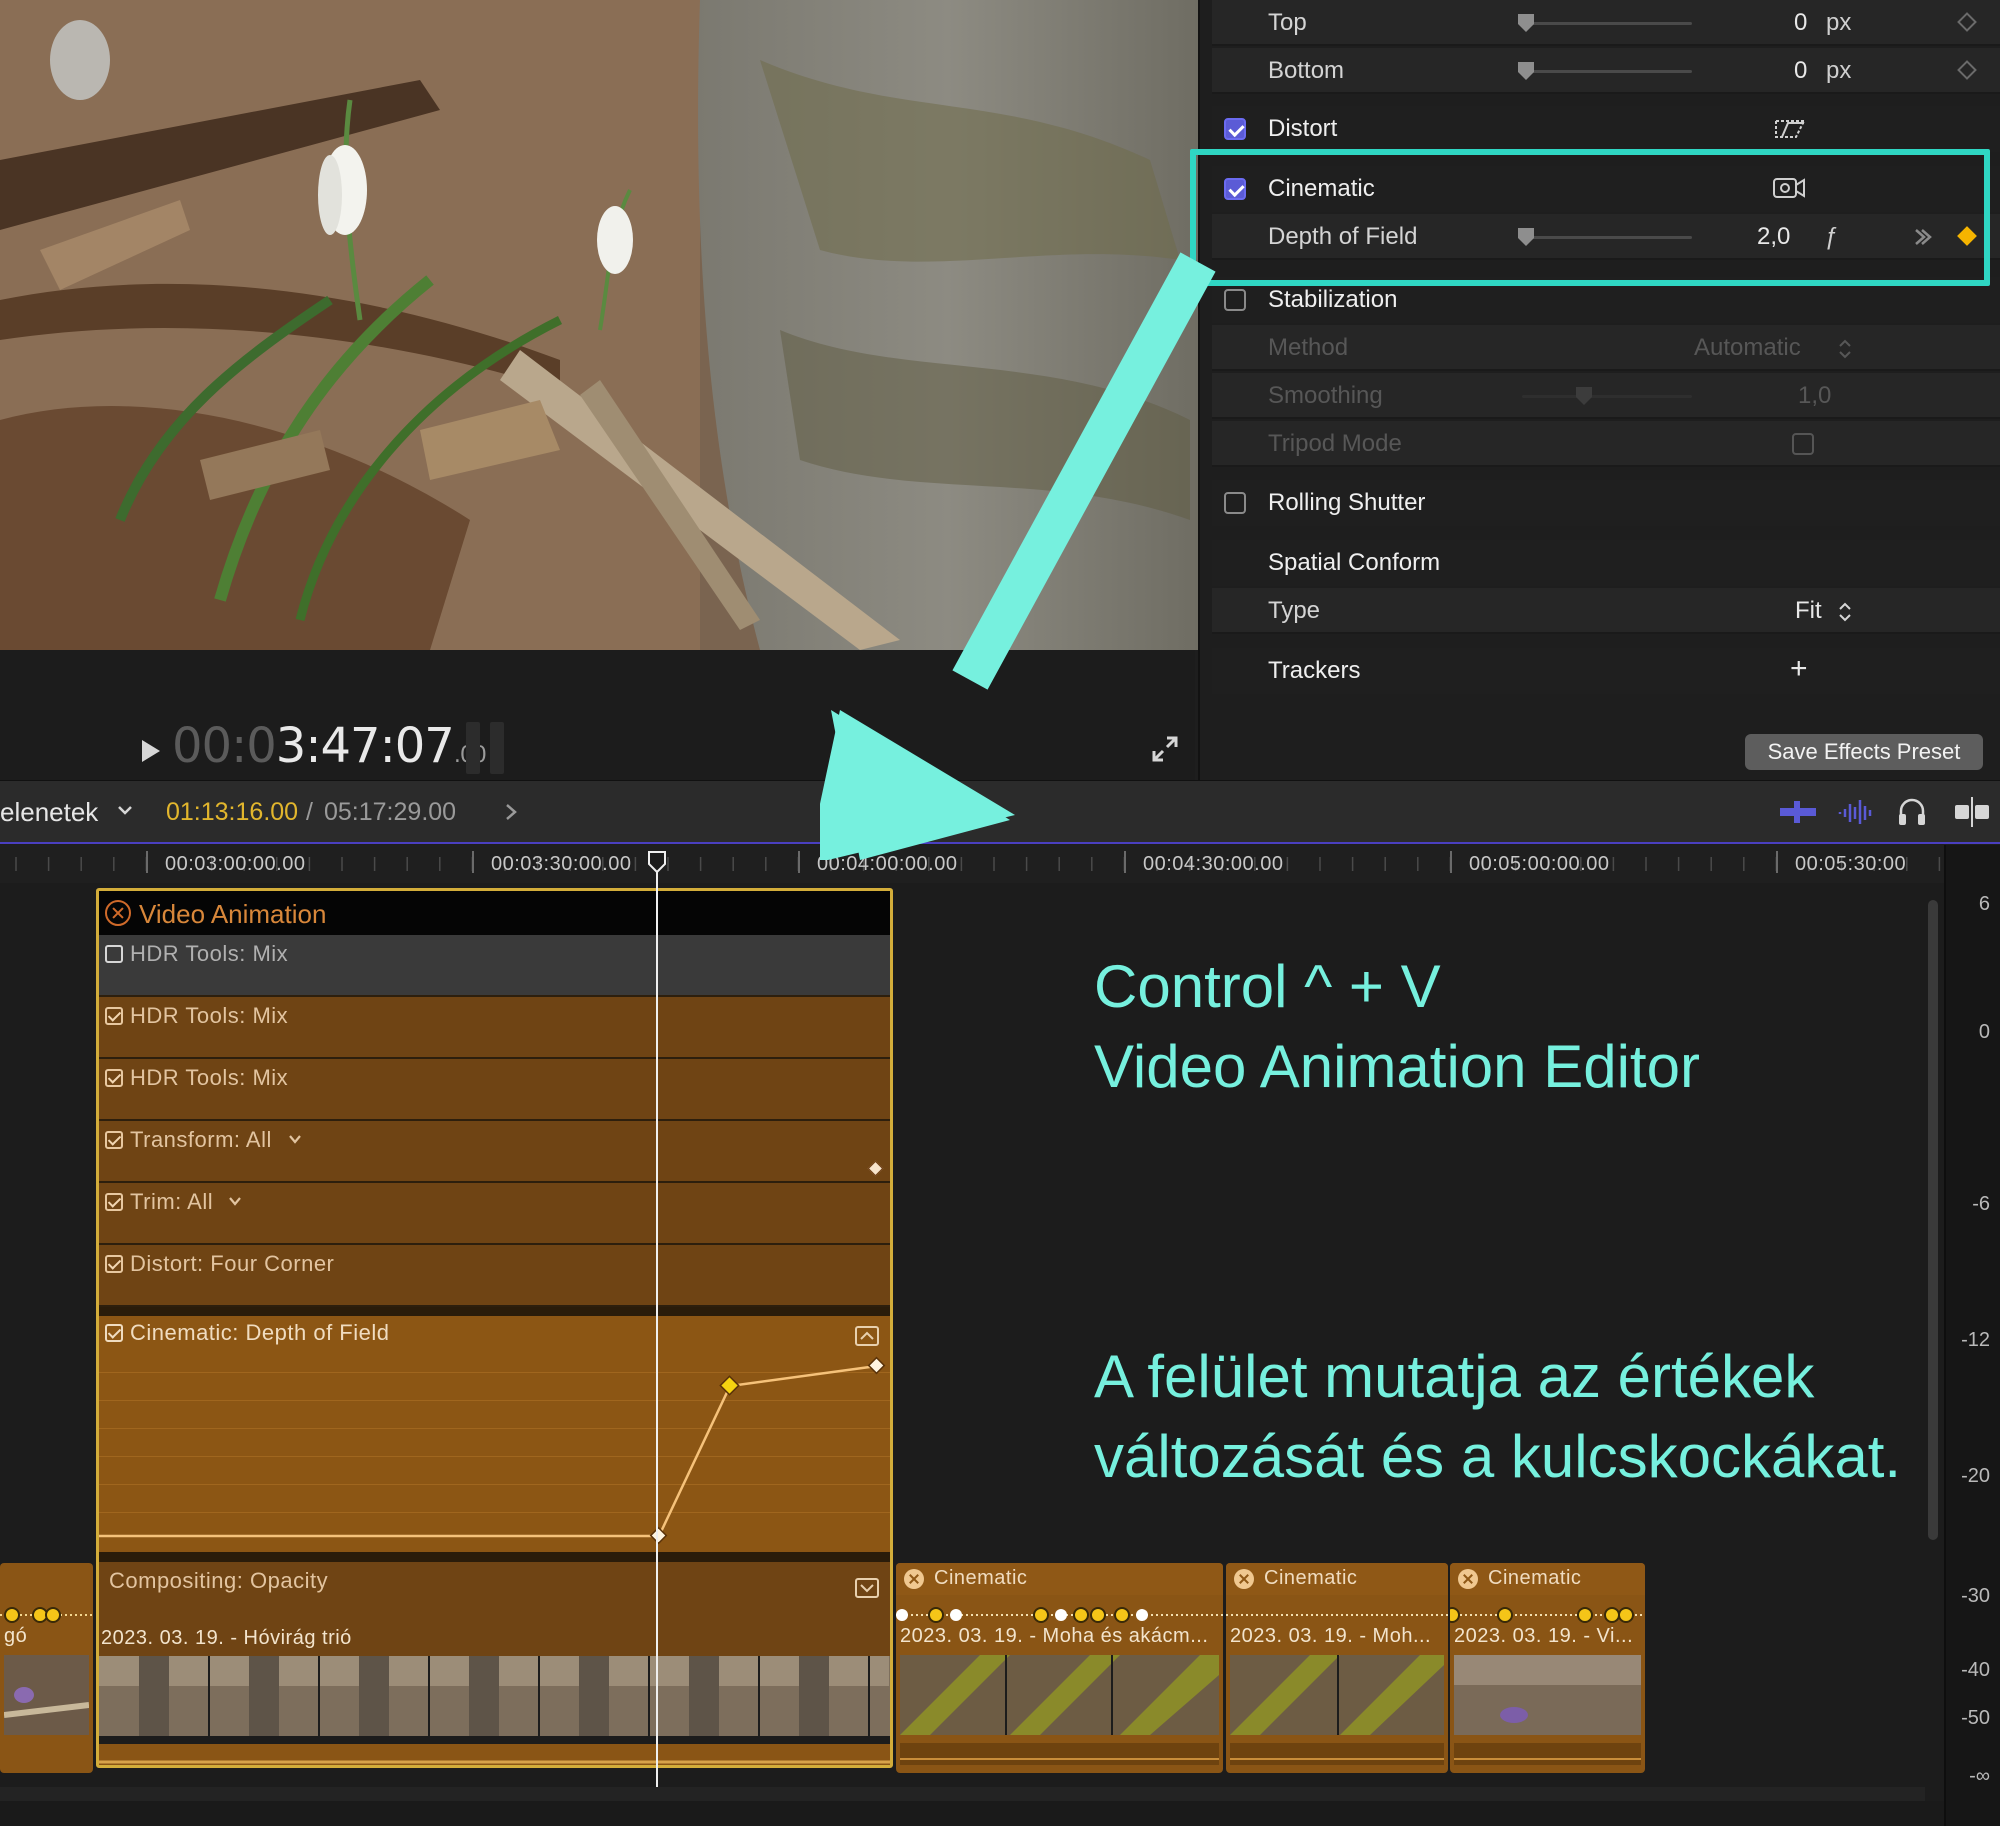 The width and height of the screenshot is (2000, 1826). Describe the element at coordinates (1605, 71) in the screenshot. I see `bottom-slider` at that location.